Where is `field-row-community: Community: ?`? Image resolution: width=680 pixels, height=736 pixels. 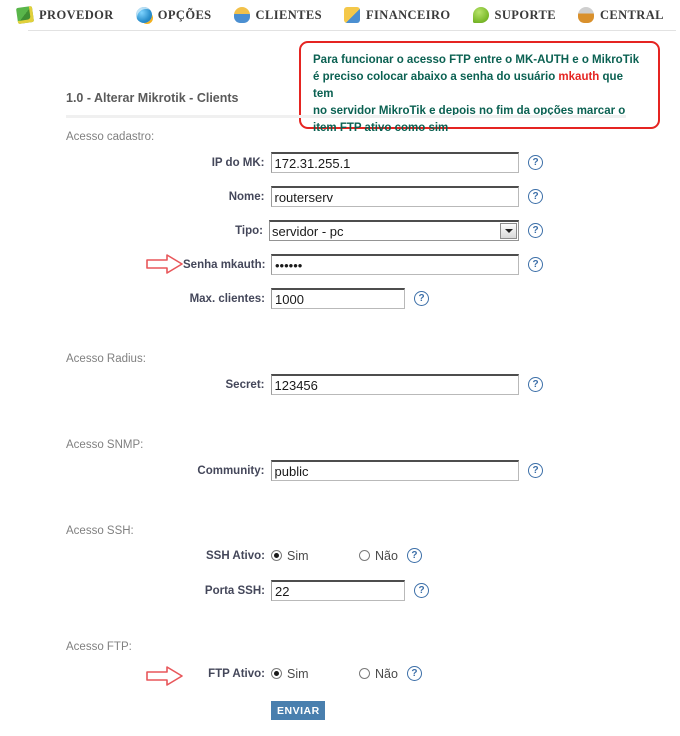 field-row-community: Community: ? is located at coordinates (363, 470).